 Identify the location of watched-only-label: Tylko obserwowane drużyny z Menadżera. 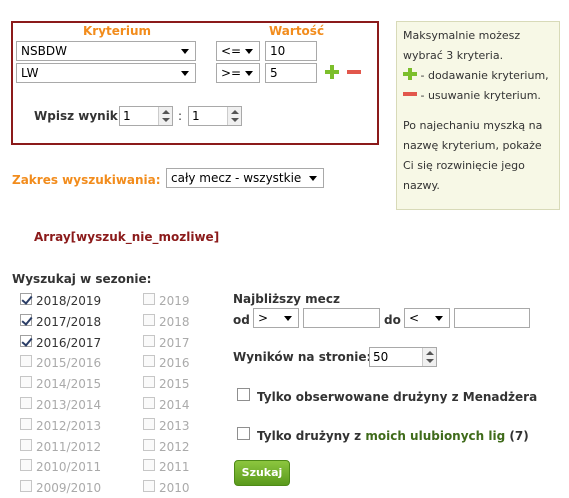
(397, 397).